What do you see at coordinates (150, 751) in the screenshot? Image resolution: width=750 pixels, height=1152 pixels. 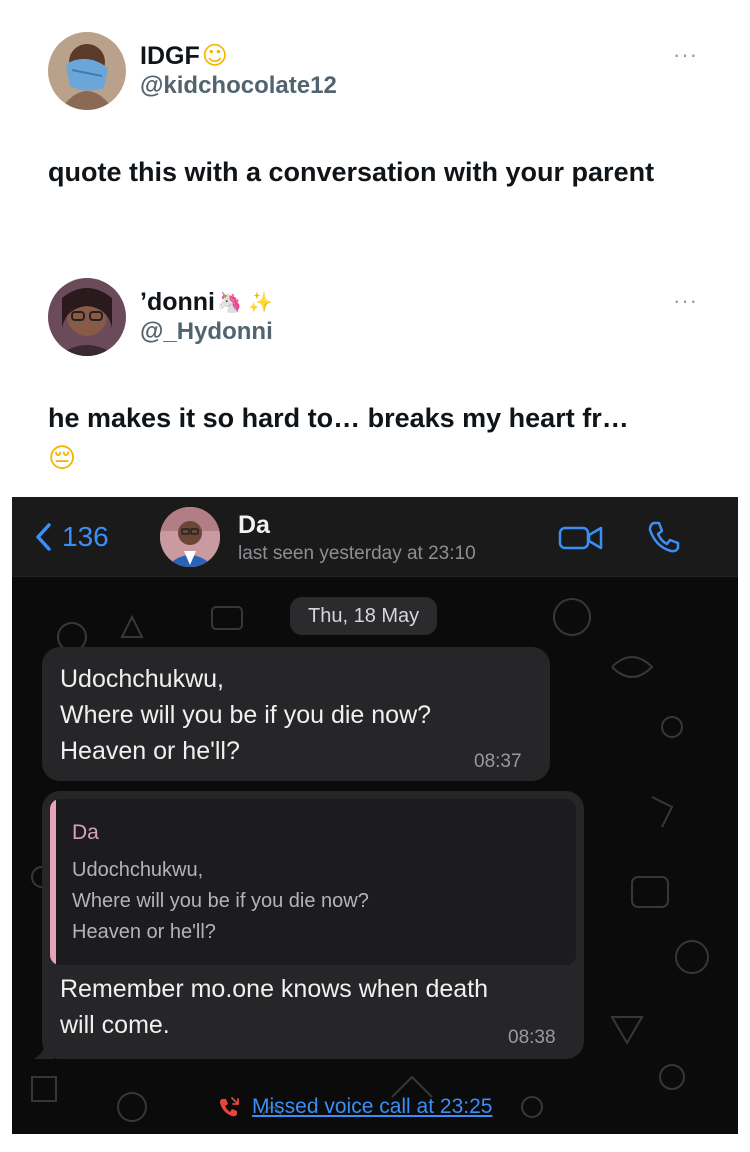 I see `message-line: Heaven or he'll?` at bounding box center [150, 751].